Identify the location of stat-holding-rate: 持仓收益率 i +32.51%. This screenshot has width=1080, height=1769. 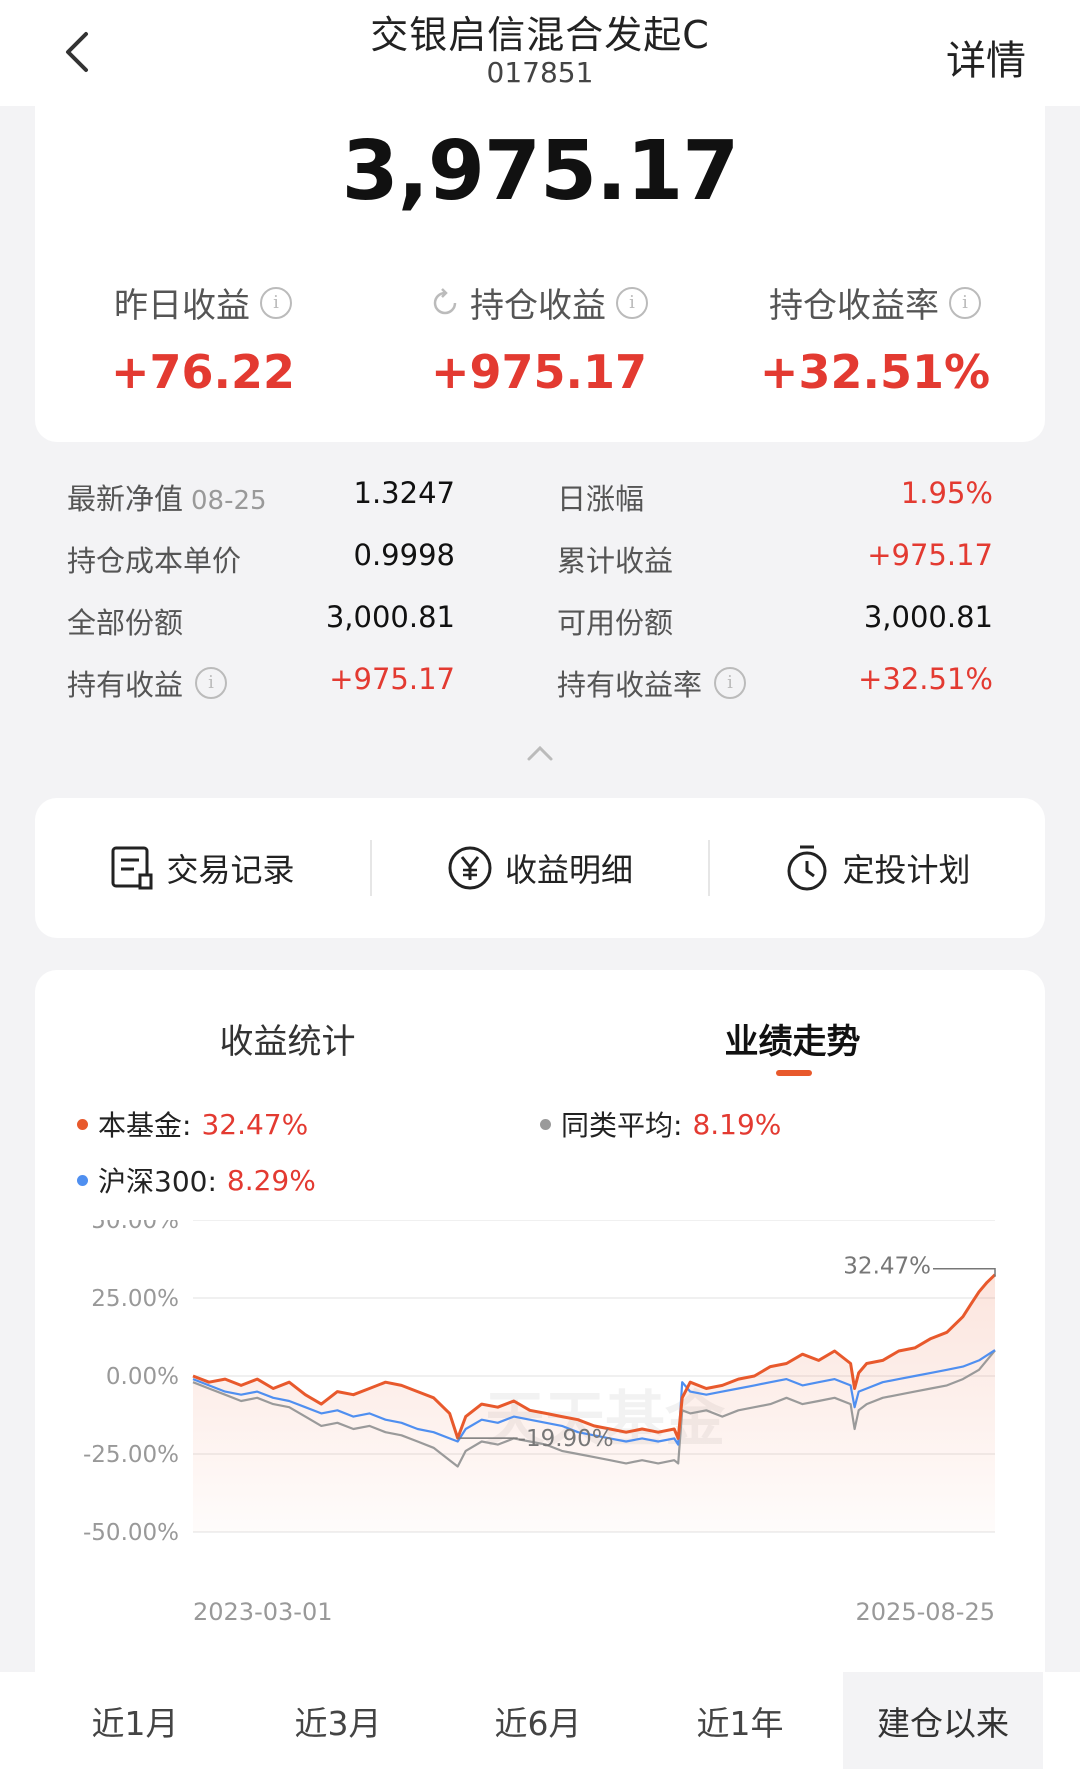
(875, 338).